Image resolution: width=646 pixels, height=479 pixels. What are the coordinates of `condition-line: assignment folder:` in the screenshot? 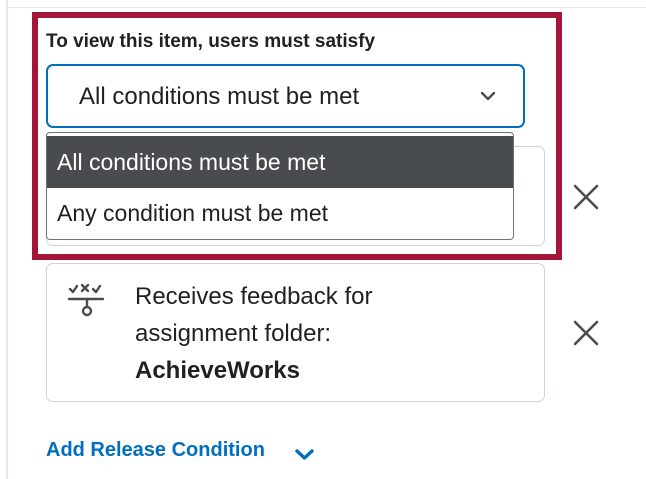 It's located at (233, 333).